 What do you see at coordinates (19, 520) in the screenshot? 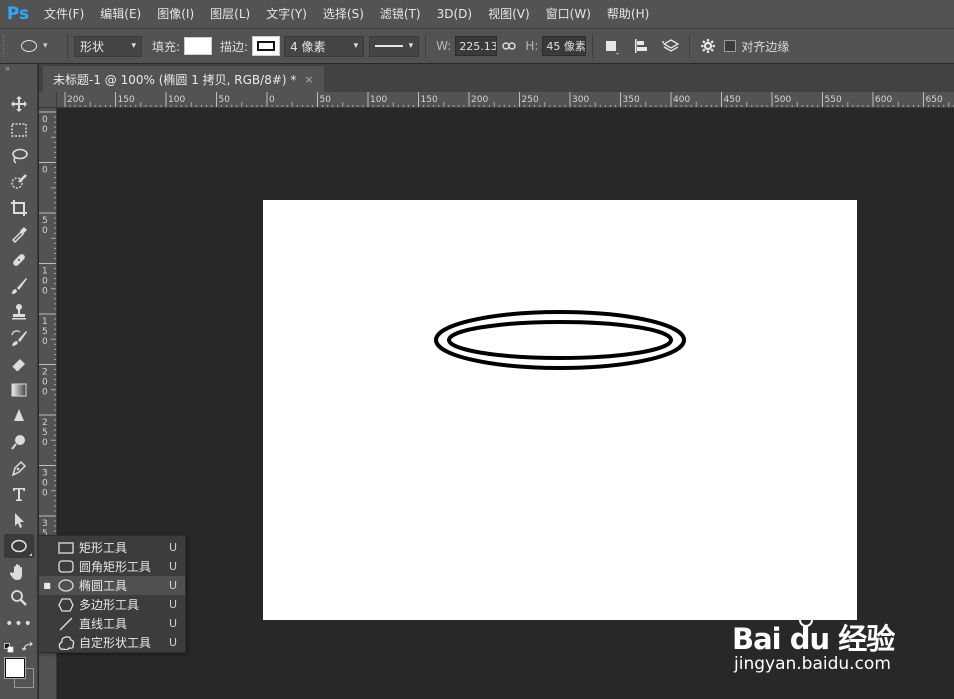
I see `path-selection-tool` at bounding box center [19, 520].